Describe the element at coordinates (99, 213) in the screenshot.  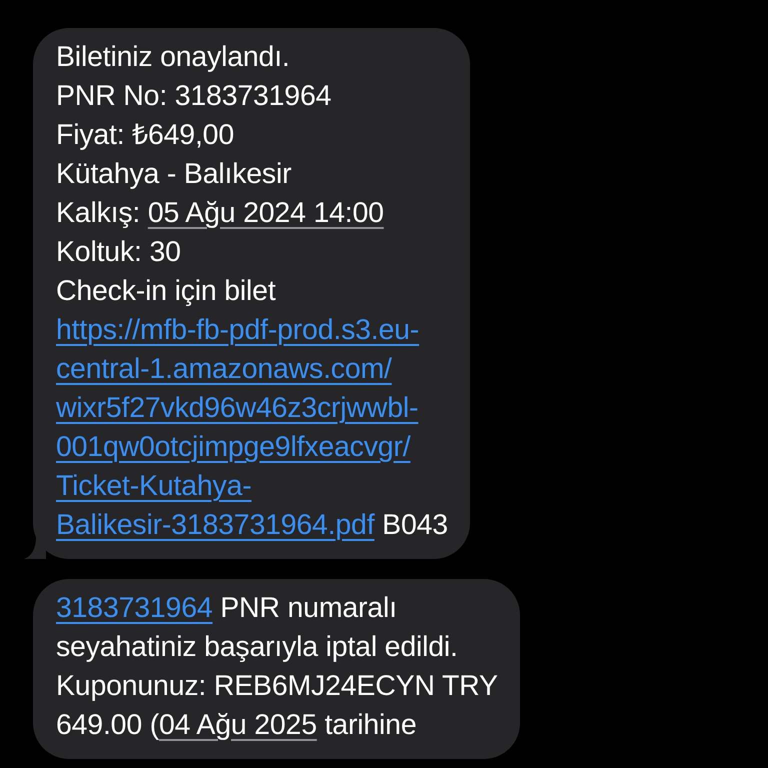
I see `message-text: Kalkış:` at that location.